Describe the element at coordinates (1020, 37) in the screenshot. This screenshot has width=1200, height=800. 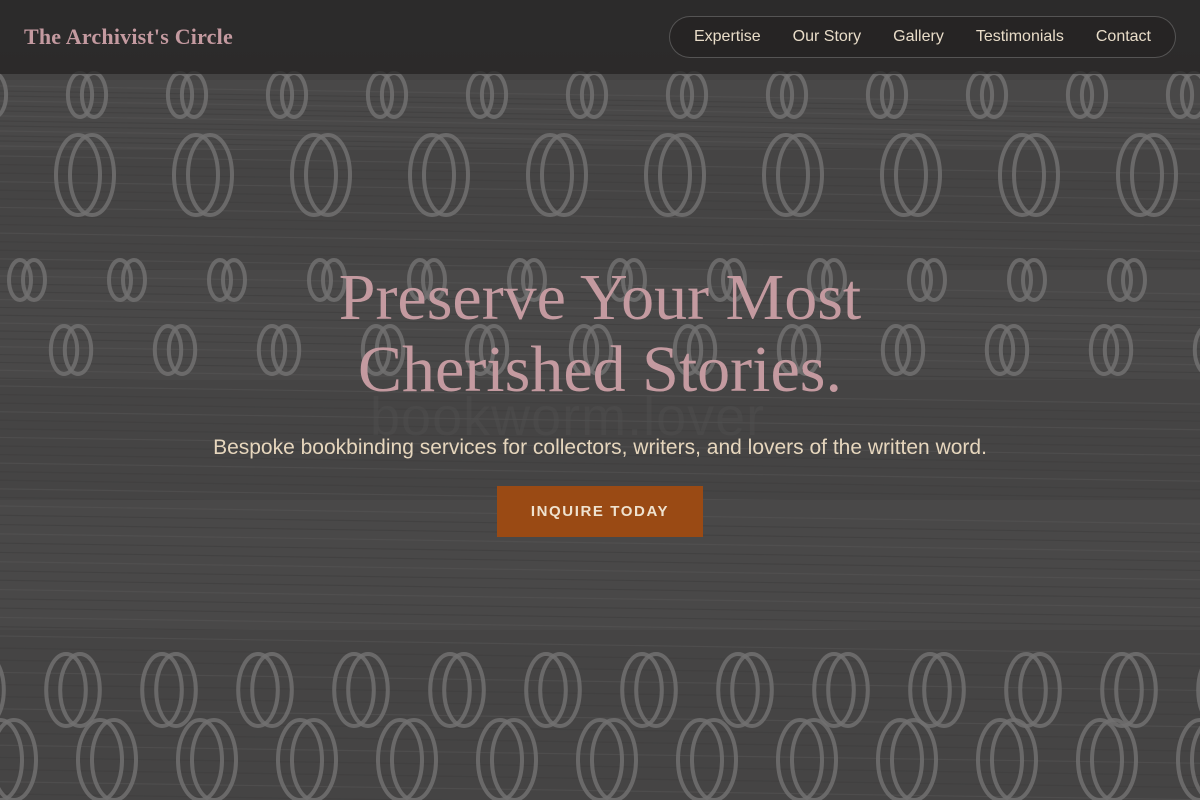
I see `nav-link-testimonials: Testimonials` at that location.